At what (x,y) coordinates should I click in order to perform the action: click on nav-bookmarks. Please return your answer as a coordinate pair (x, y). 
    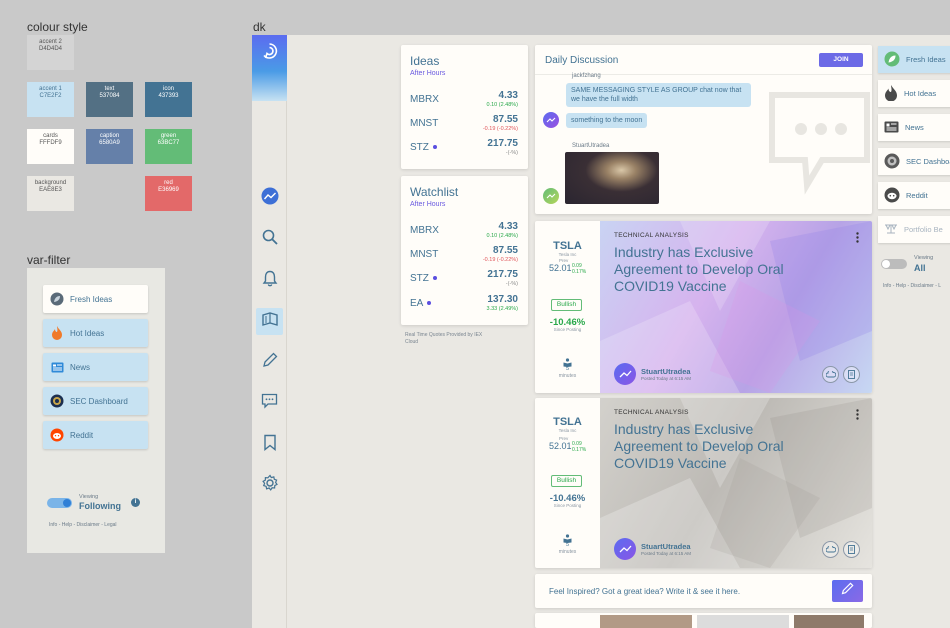
    Looking at the image, I should click on (269, 444).